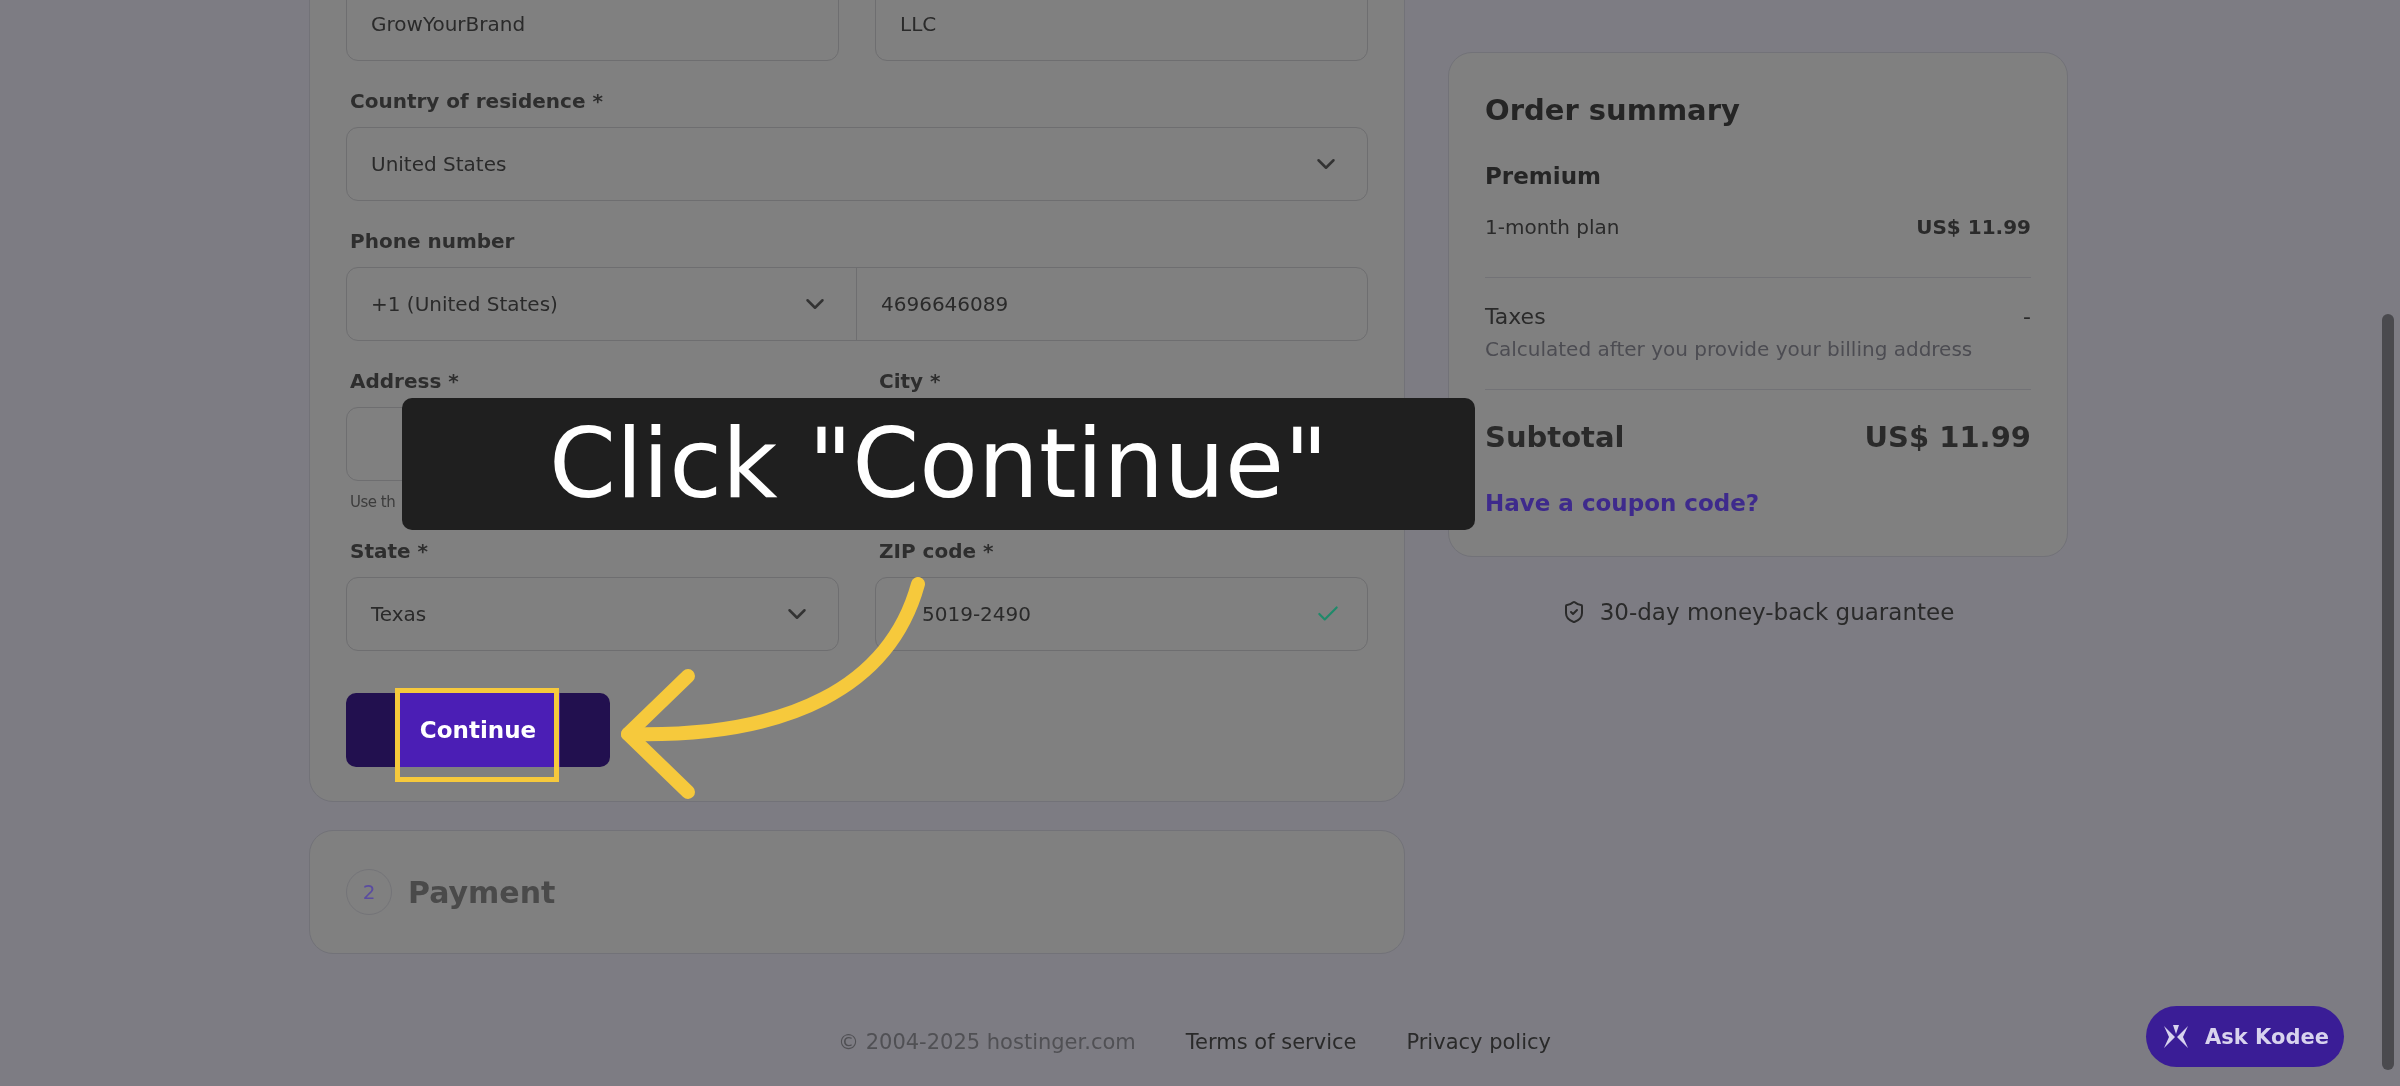 Image resolution: width=2400 pixels, height=1086 pixels. Describe the element at coordinates (405, 381) in the screenshot. I see `field-label: Address *` at that location.